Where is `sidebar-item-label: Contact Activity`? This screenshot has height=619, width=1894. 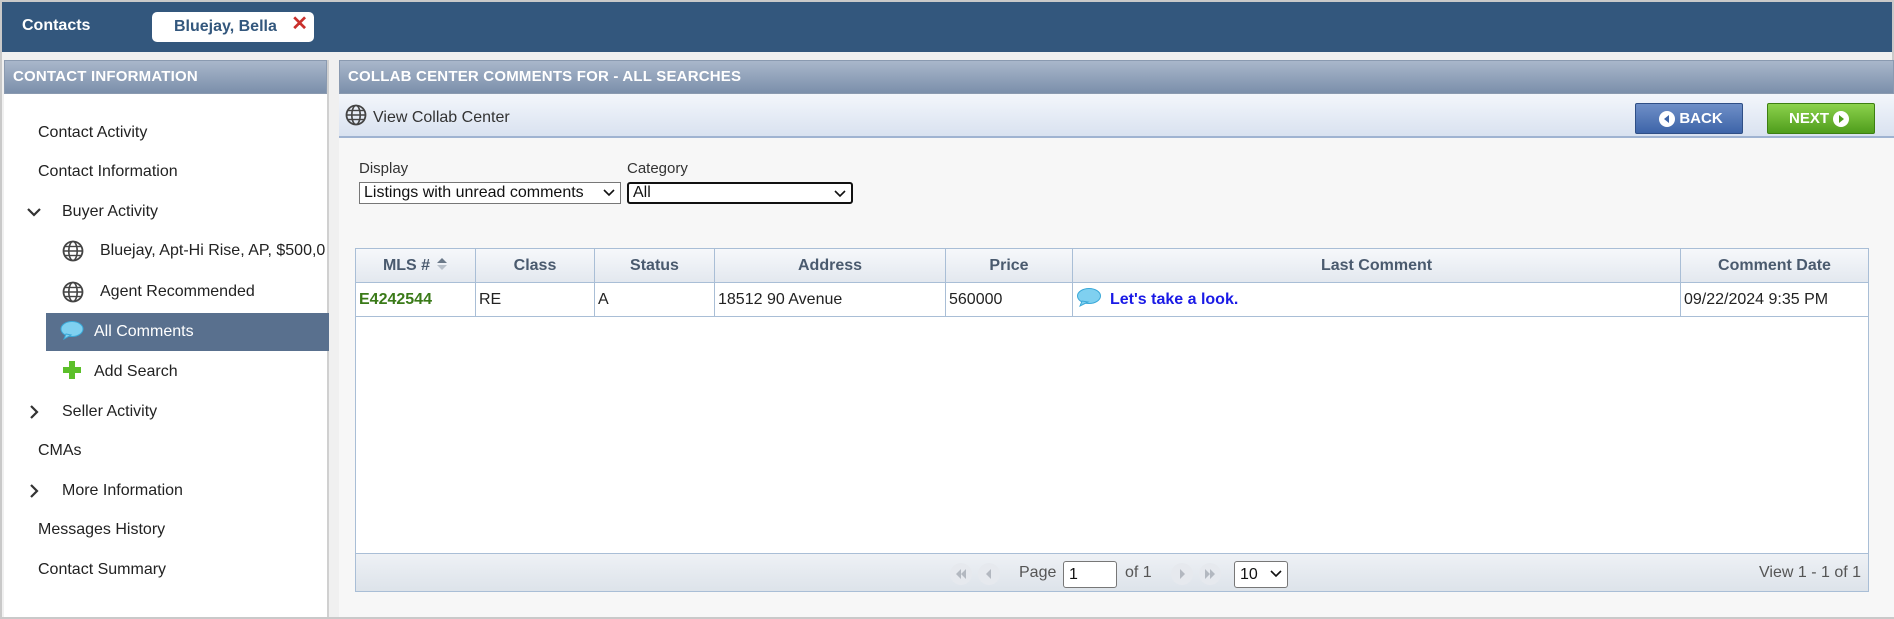
sidebar-item-label: Contact Activity is located at coordinates (93, 132).